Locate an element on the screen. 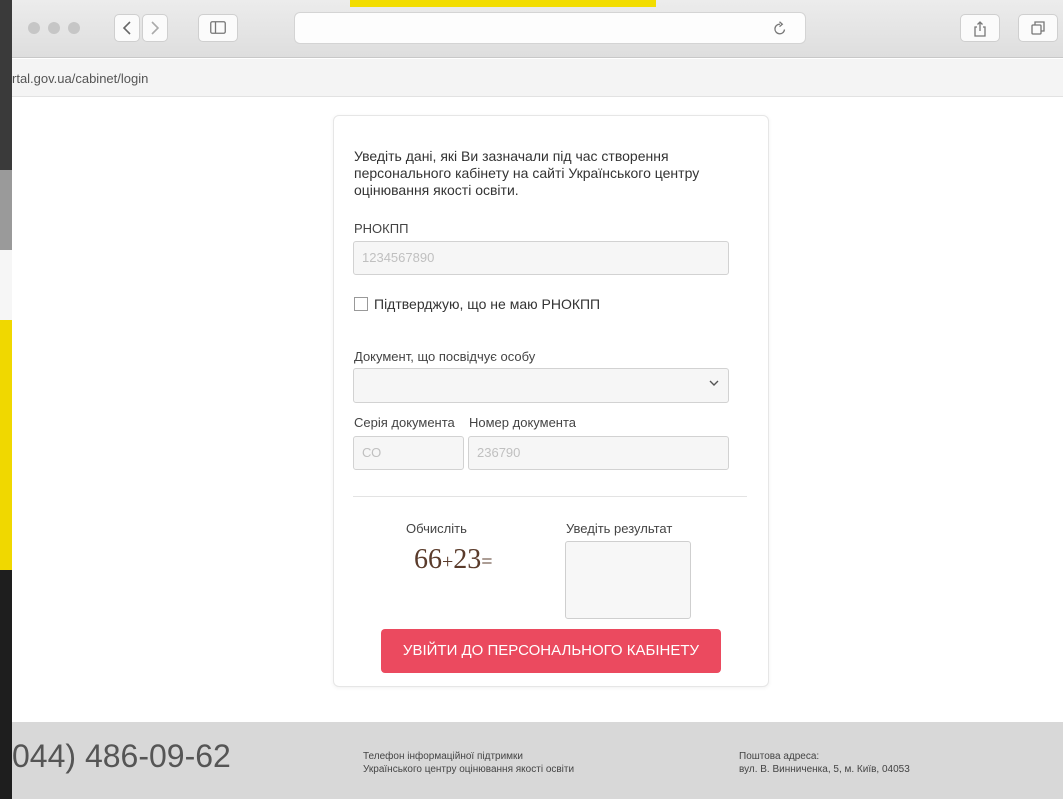 The width and height of the screenshot is (1063, 799). document-series-label: Серія документа is located at coordinates (404, 422).